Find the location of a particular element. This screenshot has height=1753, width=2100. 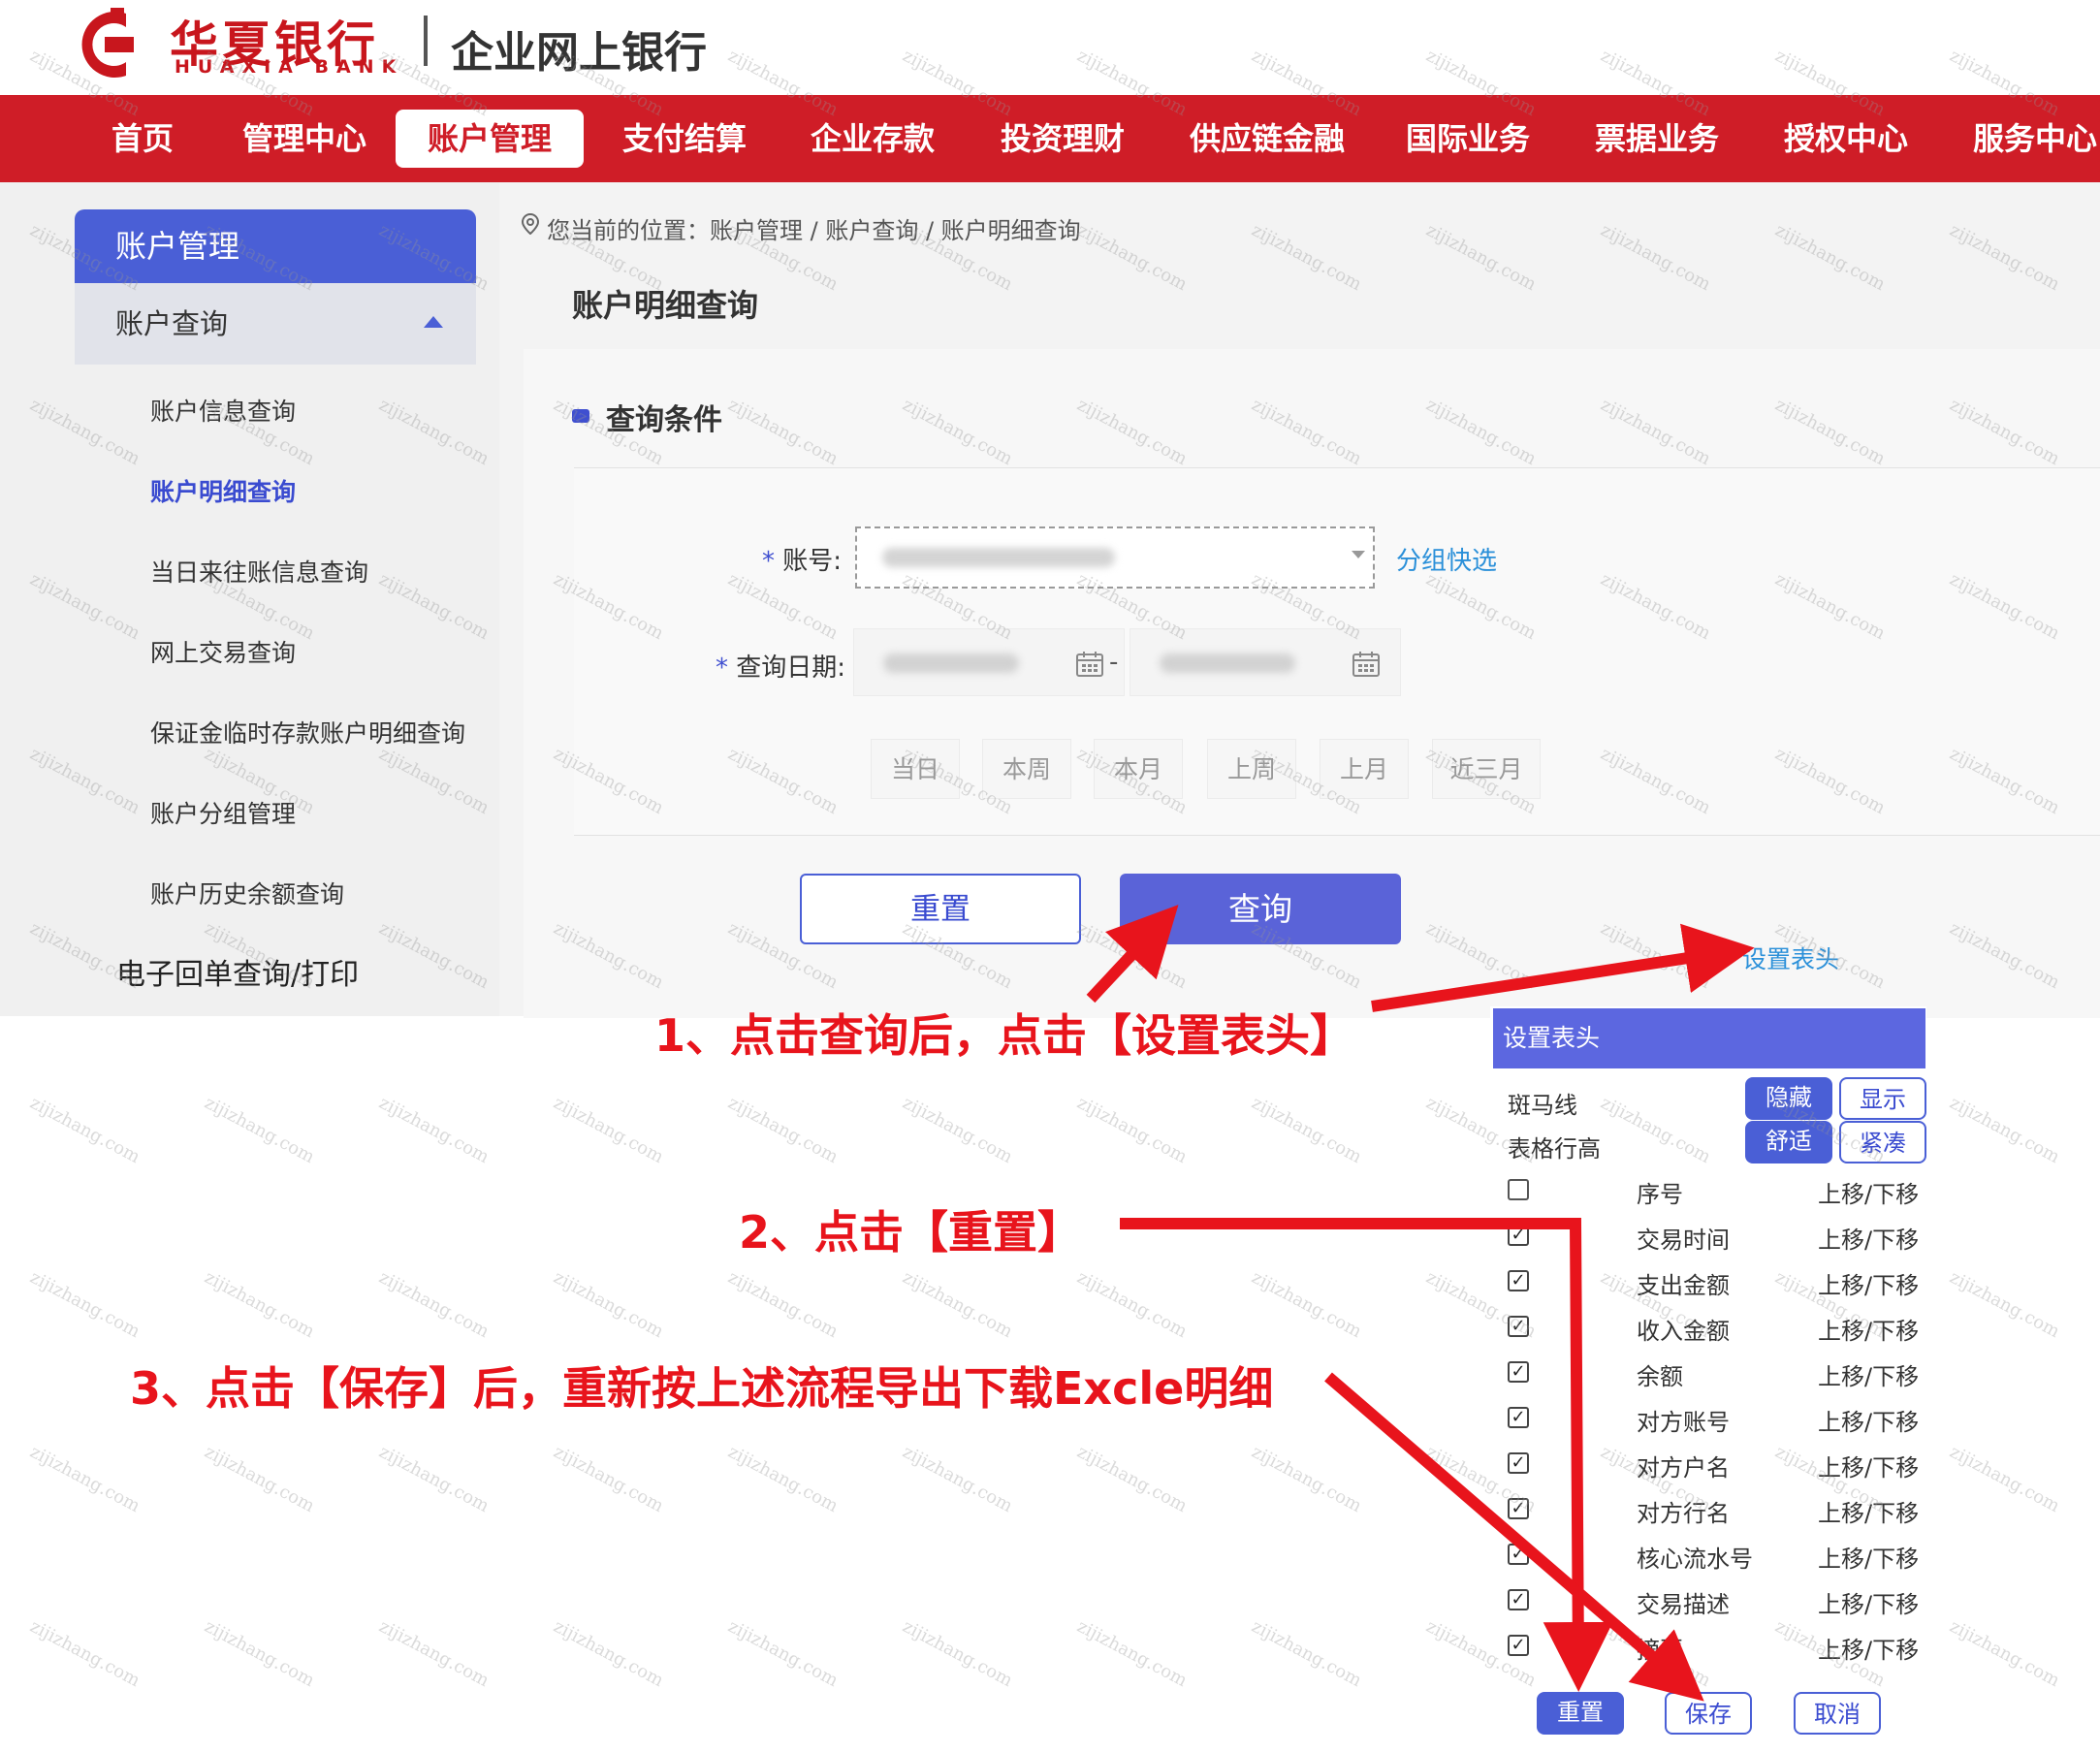

arrow-to-dialog-reset is located at coordinates (1366, 1455).